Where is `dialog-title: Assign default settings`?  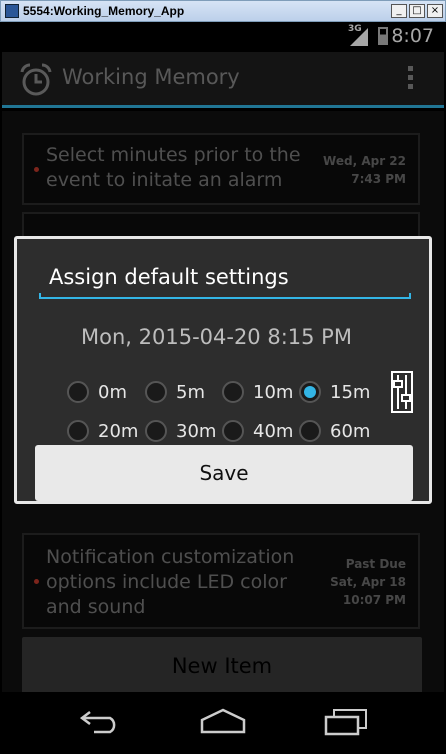
dialog-title: Assign default settings is located at coordinates (169, 277).